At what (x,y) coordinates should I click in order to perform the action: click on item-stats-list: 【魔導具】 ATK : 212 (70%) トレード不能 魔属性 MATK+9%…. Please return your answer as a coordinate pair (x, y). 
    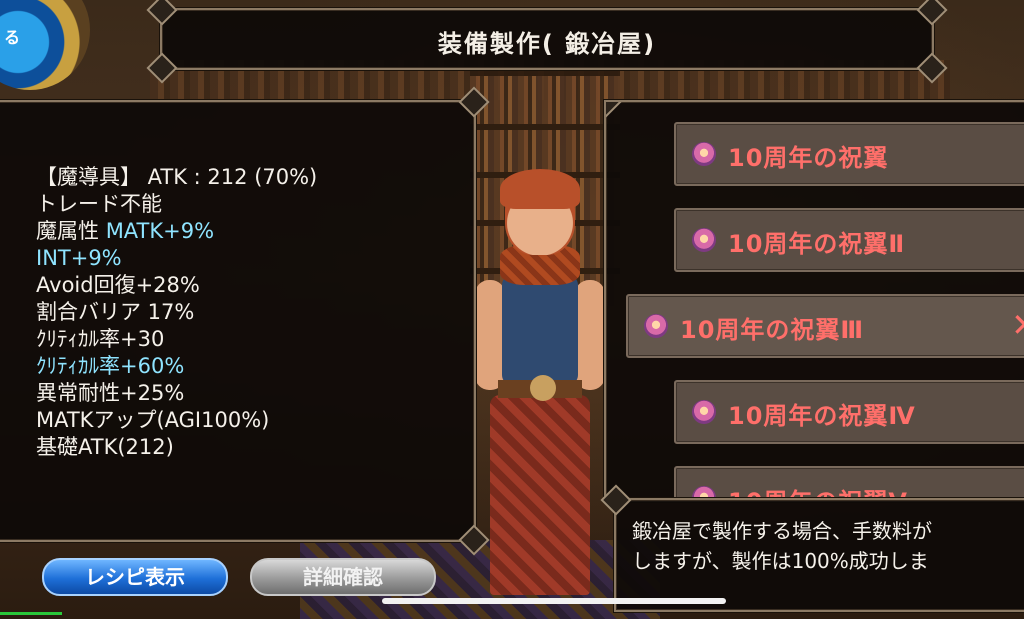
    Looking at the image, I should click on (176, 312).